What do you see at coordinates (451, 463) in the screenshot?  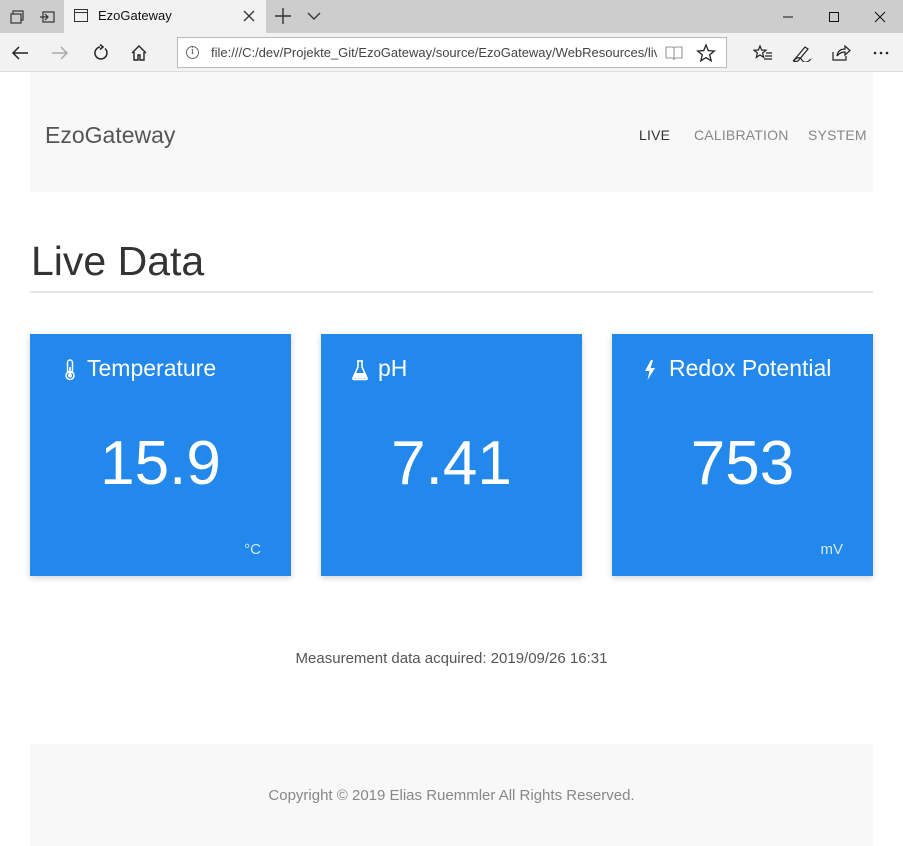 I see `ph-value: 7.41` at bounding box center [451, 463].